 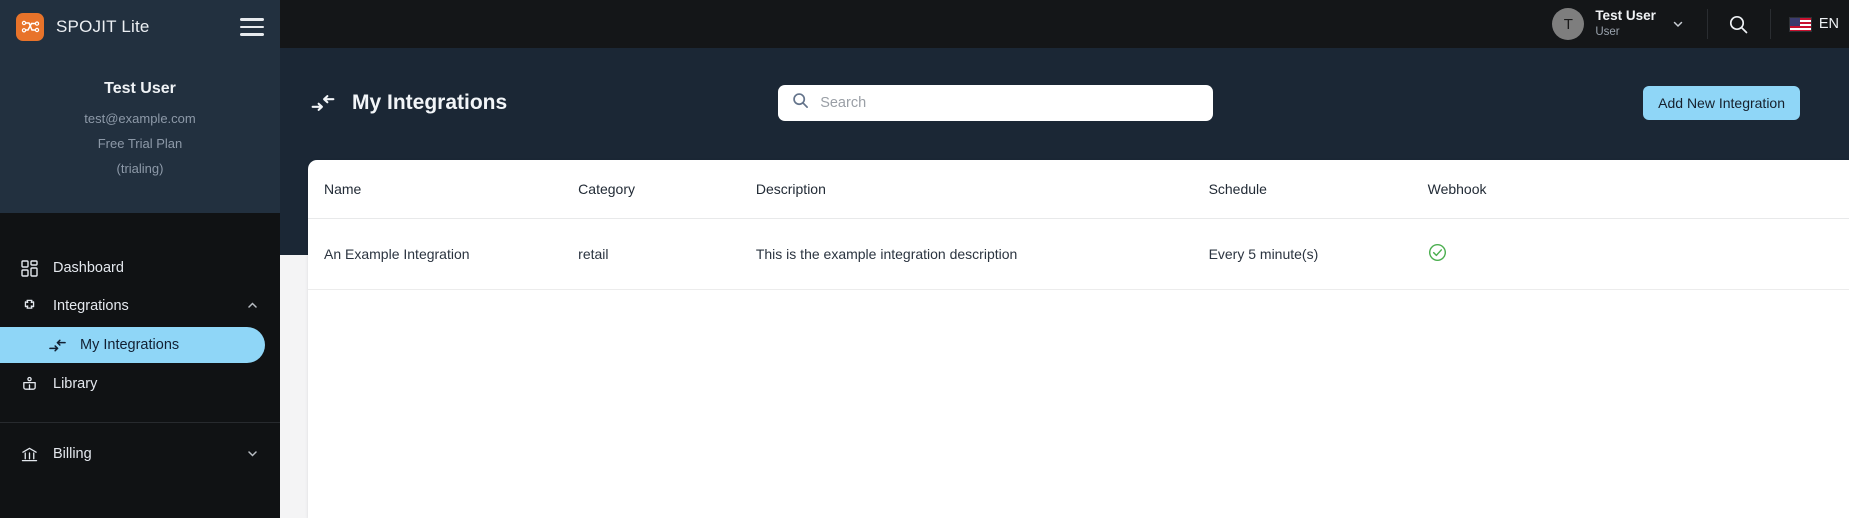 I want to click on cell-actions, so click(x=1729, y=254).